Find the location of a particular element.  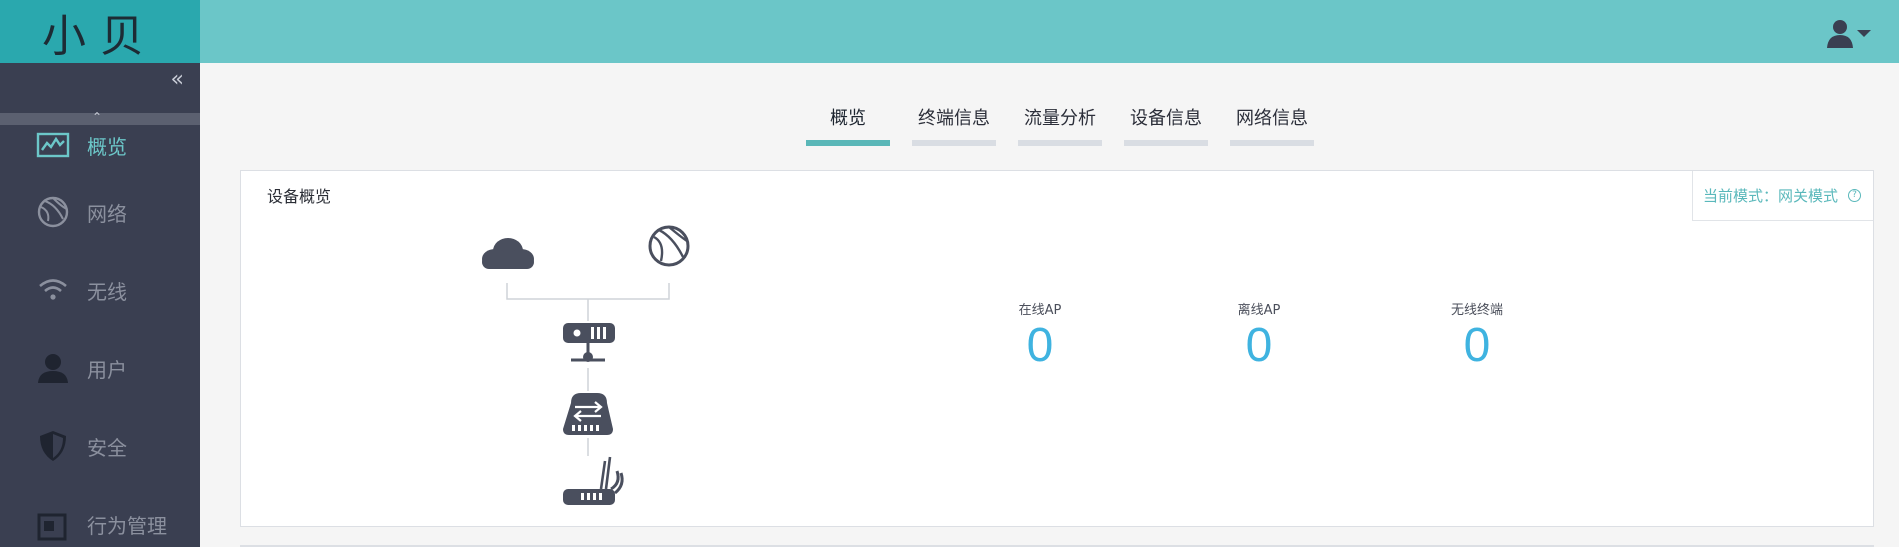

sidebar-item-users: 用户 is located at coordinates (100, 368).